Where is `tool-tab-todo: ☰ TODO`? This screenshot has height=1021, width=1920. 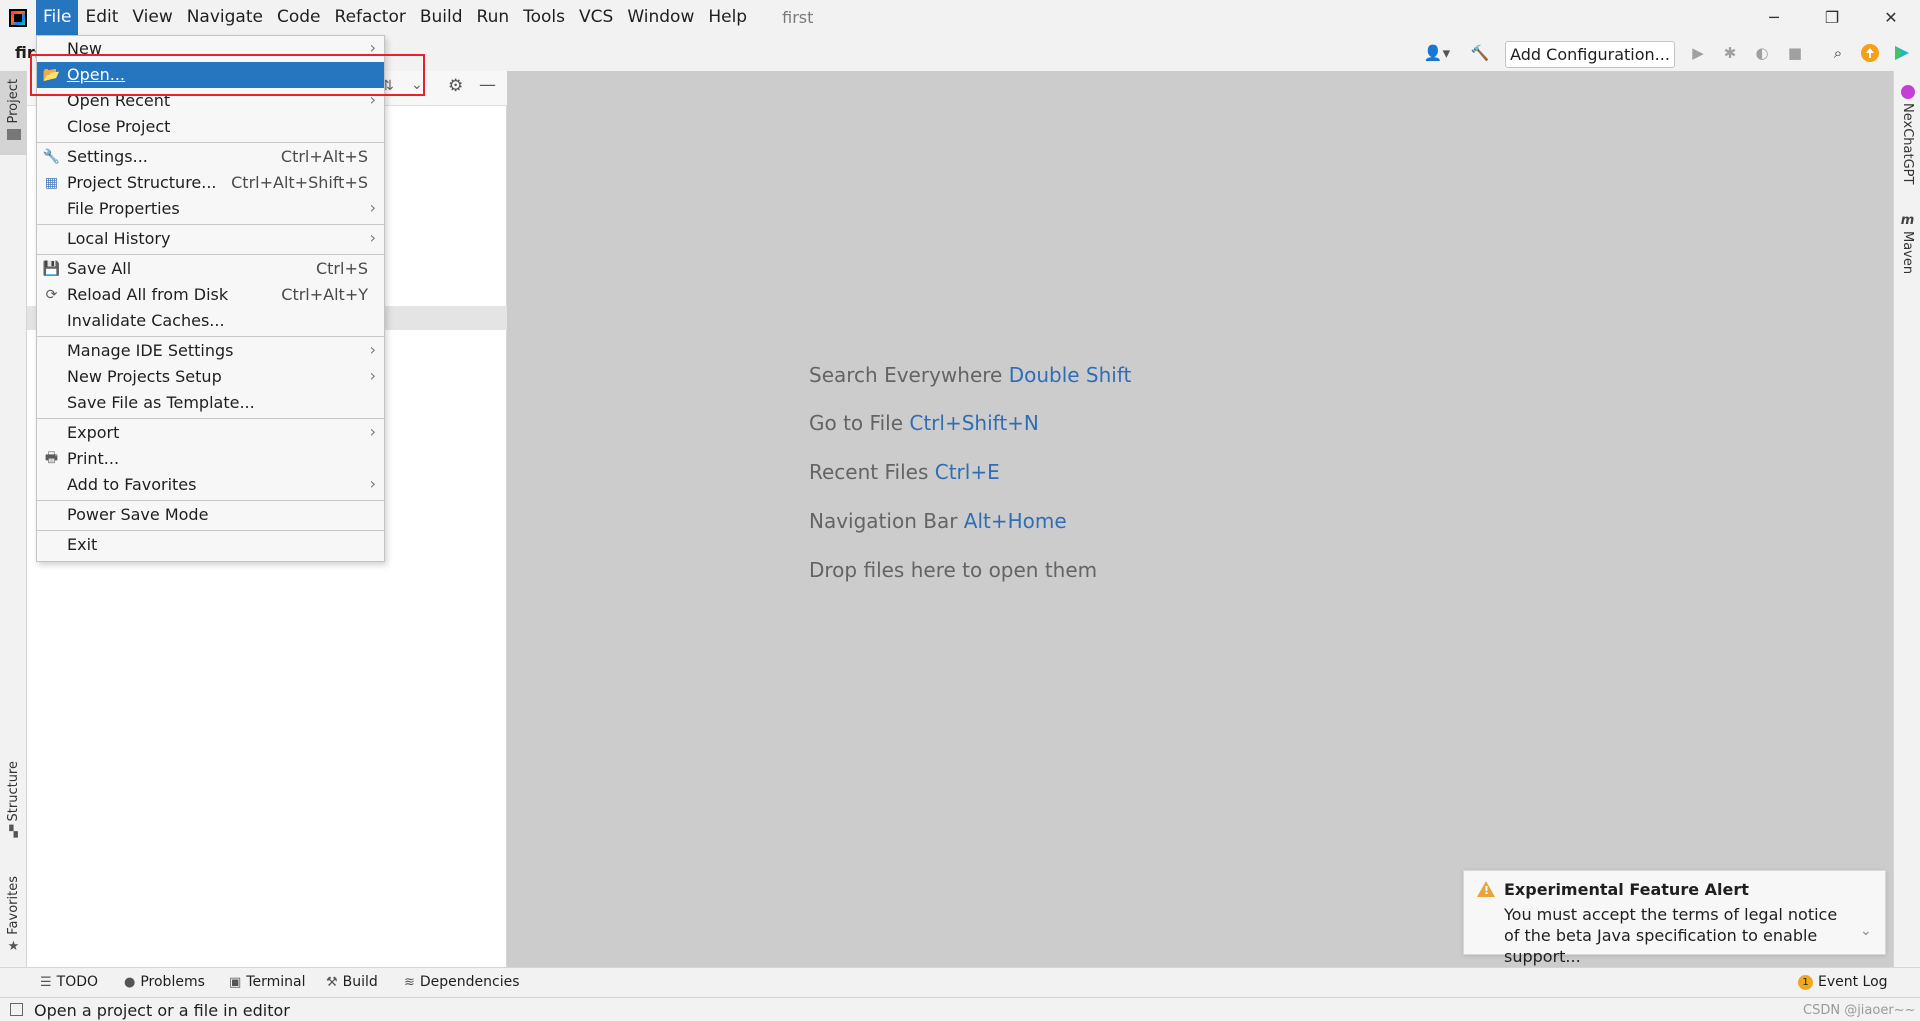 tool-tab-todo: ☰ TODO is located at coordinates (69, 982).